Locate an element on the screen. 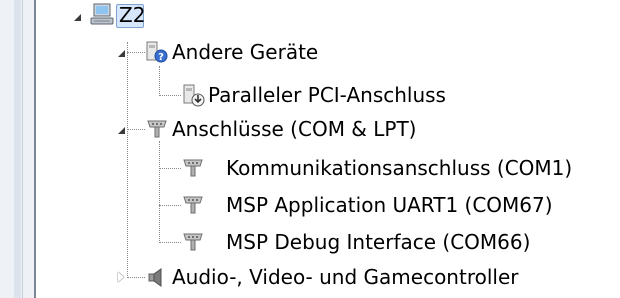  node-label: Audio-, Video- und Gamecontroller is located at coordinates (345, 277).